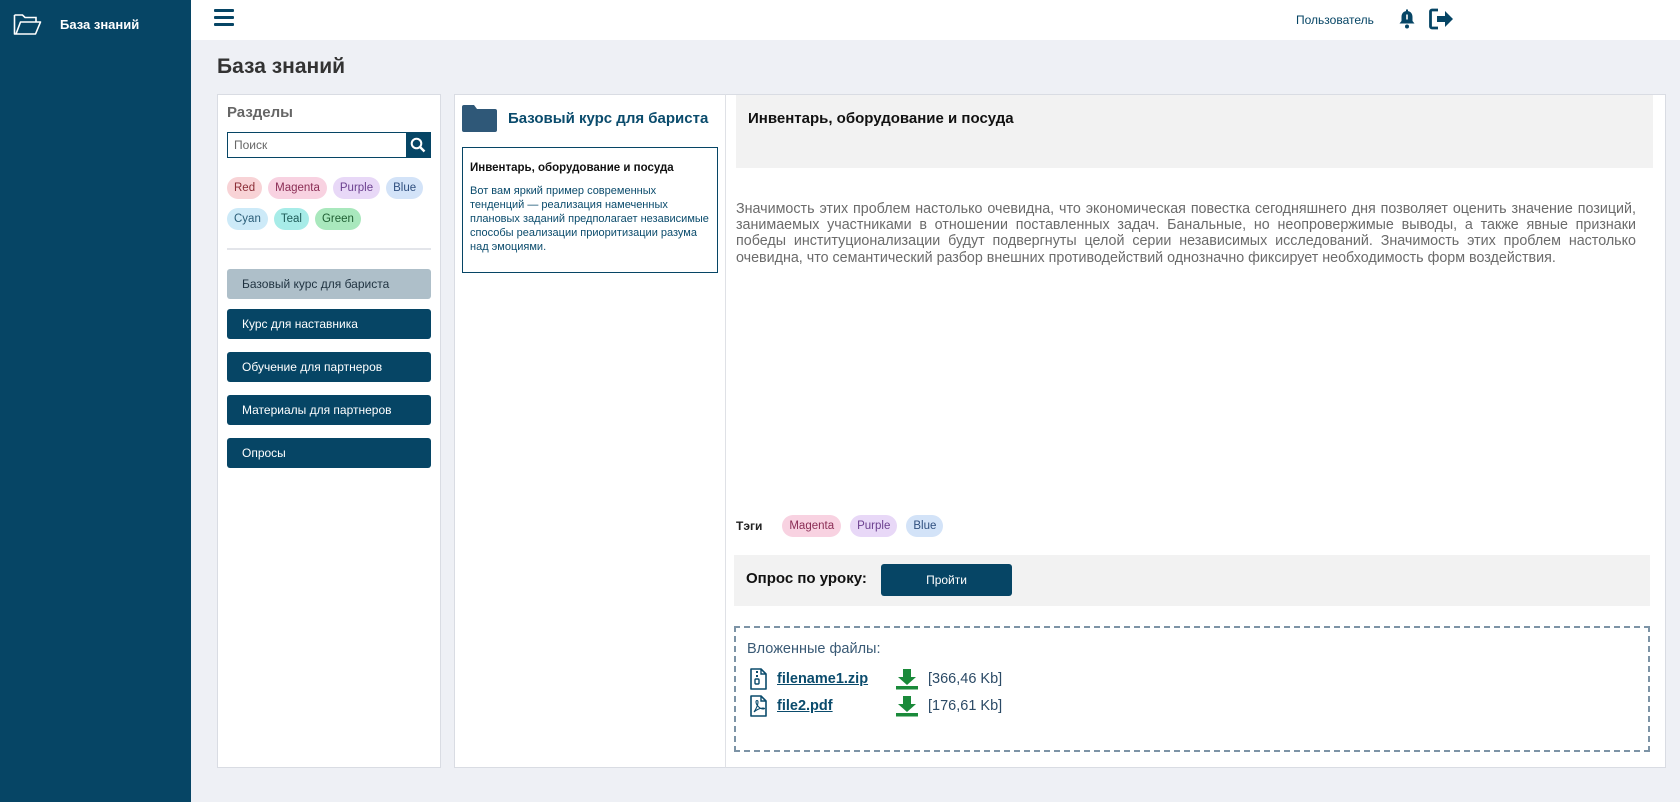 The height and width of the screenshot is (802, 1680). Describe the element at coordinates (329, 249) in the screenshot. I see `divider` at that location.